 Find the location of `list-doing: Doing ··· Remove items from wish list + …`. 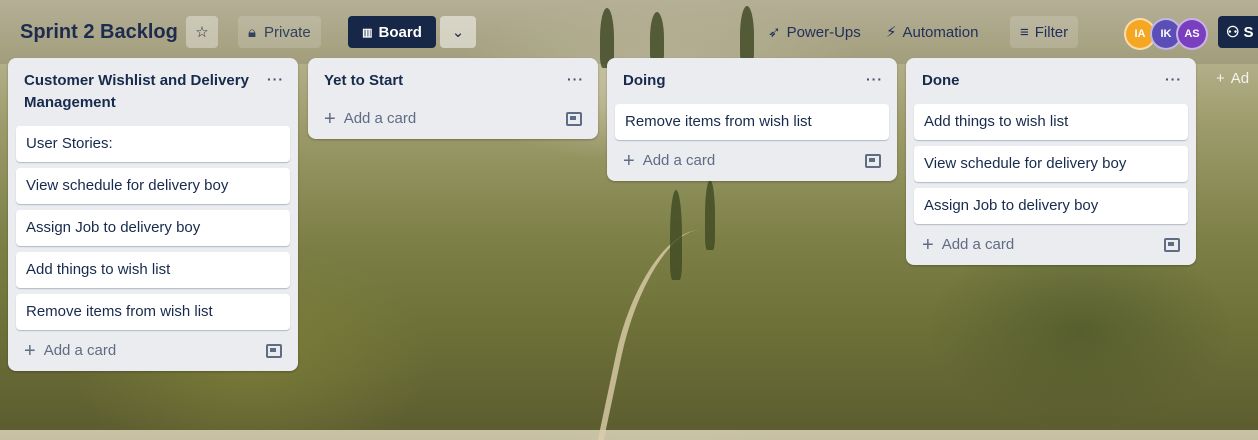

list-doing: Doing ··· Remove items from wish list + … is located at coordinates (752, 119).